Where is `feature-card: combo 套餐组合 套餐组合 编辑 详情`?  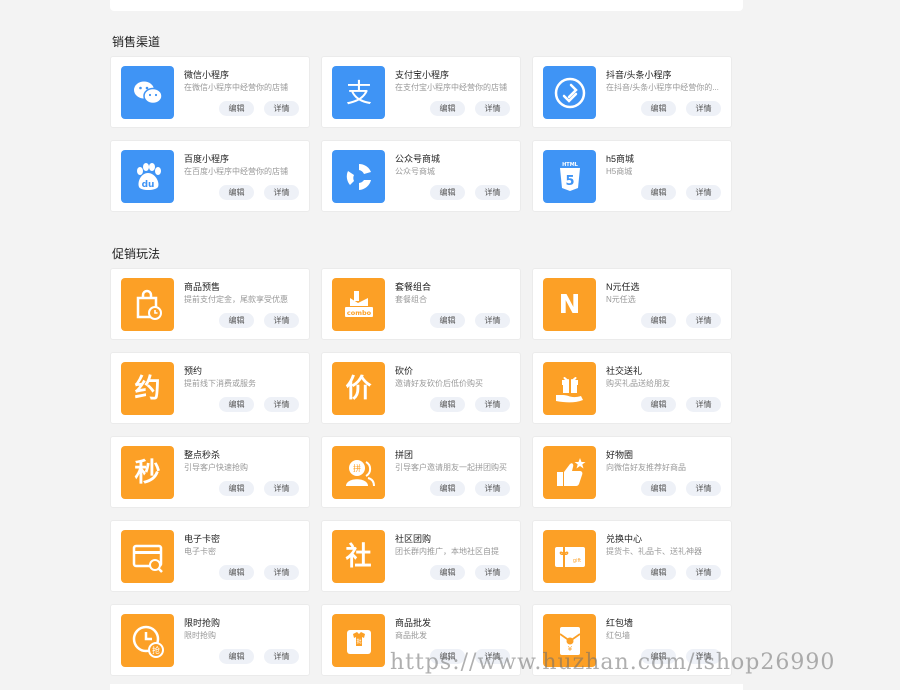
feature-card: combo 套餐组合 套餐组合 编辑 详情 is located at coordinates (421, 304).